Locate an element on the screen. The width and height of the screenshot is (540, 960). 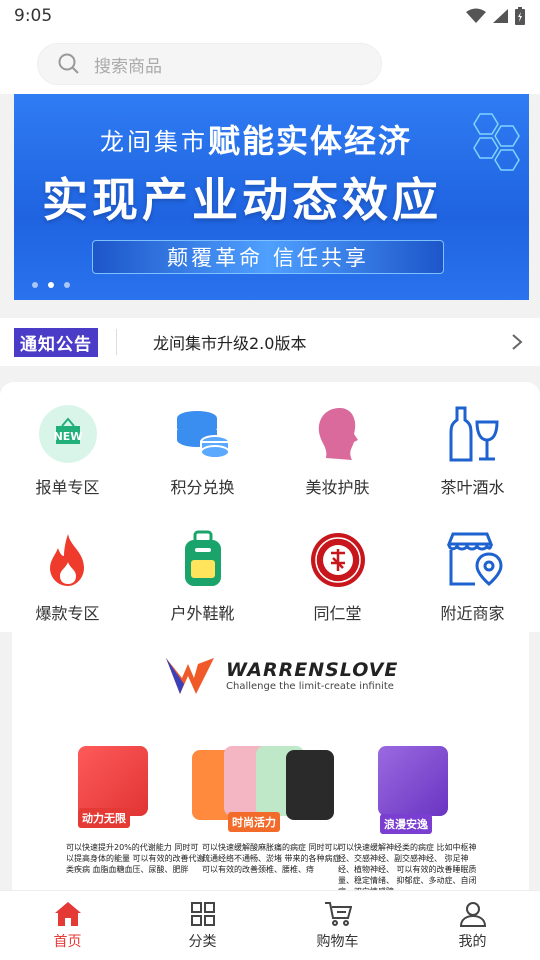
banner-sub-text: 颠覆革命 信任共享 is located at coordinates (268, 258).